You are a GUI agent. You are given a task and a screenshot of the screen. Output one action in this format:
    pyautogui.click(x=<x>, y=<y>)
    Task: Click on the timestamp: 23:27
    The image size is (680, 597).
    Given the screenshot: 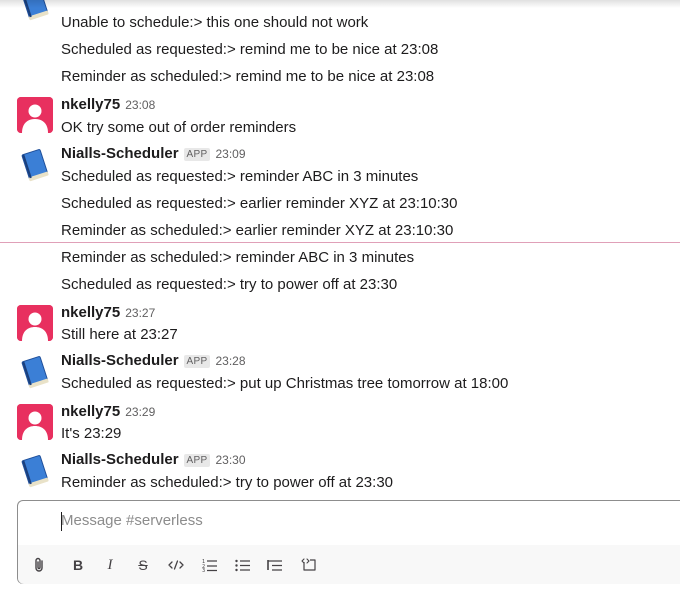 What is the action you would take?
    pyautogui.click(x=140, y=313)
    